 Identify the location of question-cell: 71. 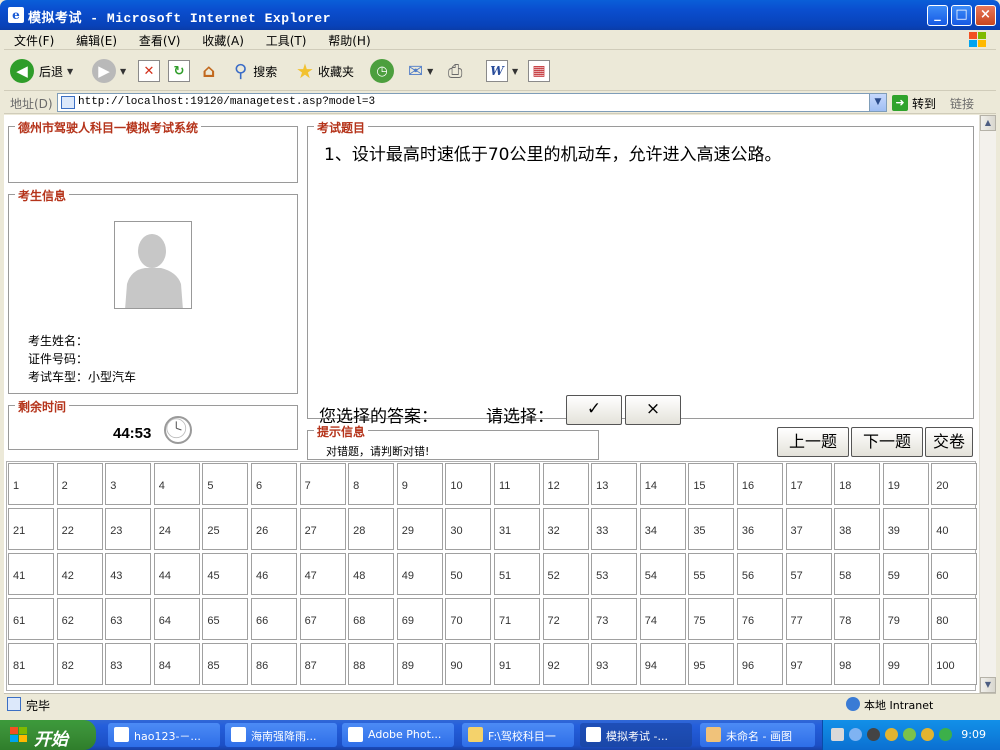
(516, 619).